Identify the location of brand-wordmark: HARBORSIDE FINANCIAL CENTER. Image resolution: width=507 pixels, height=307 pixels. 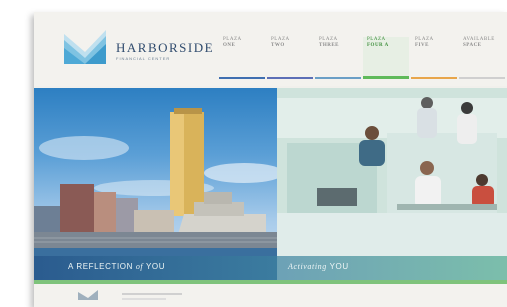
(165, 51).